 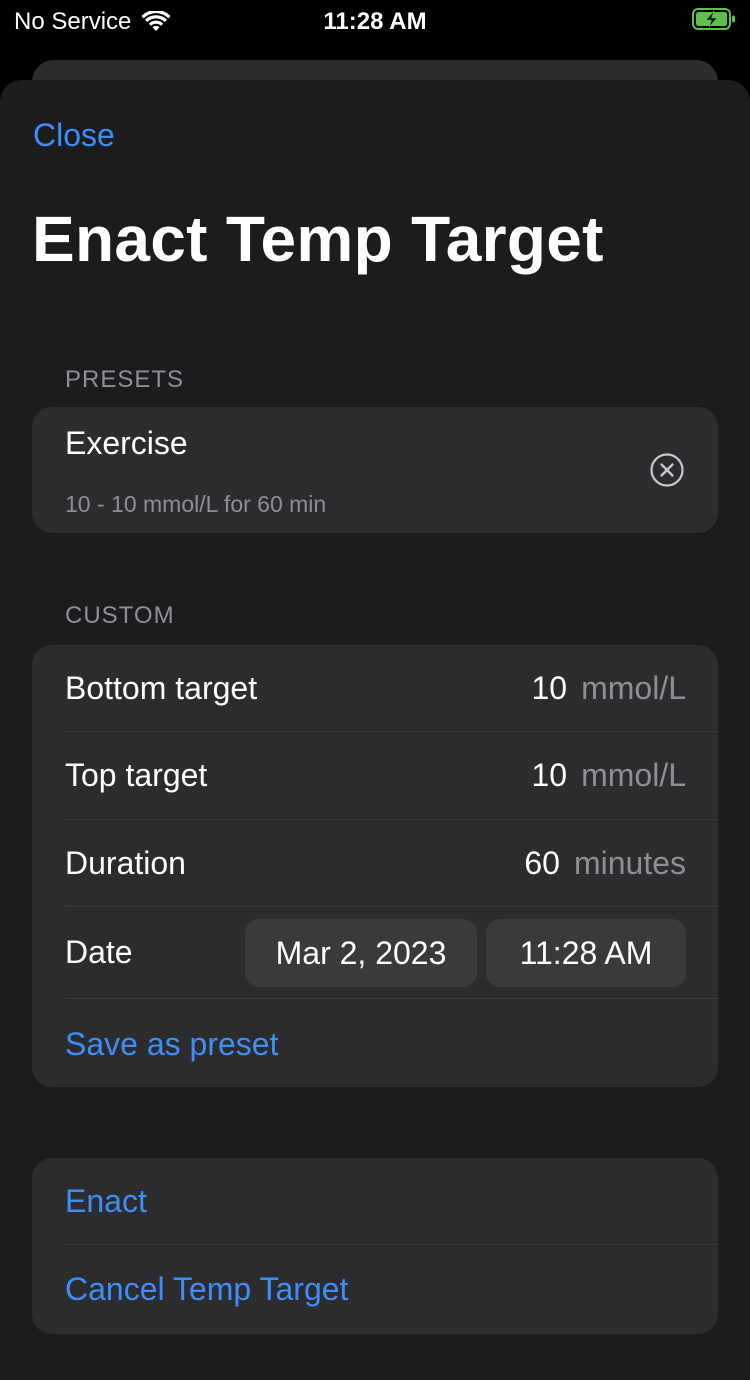 What do you see at coordinates (375, 470) in the screenshot?
I see `preset-item: Exercise 10 - 10 mmol/L for 60 min` at bounding box center [375, 470].